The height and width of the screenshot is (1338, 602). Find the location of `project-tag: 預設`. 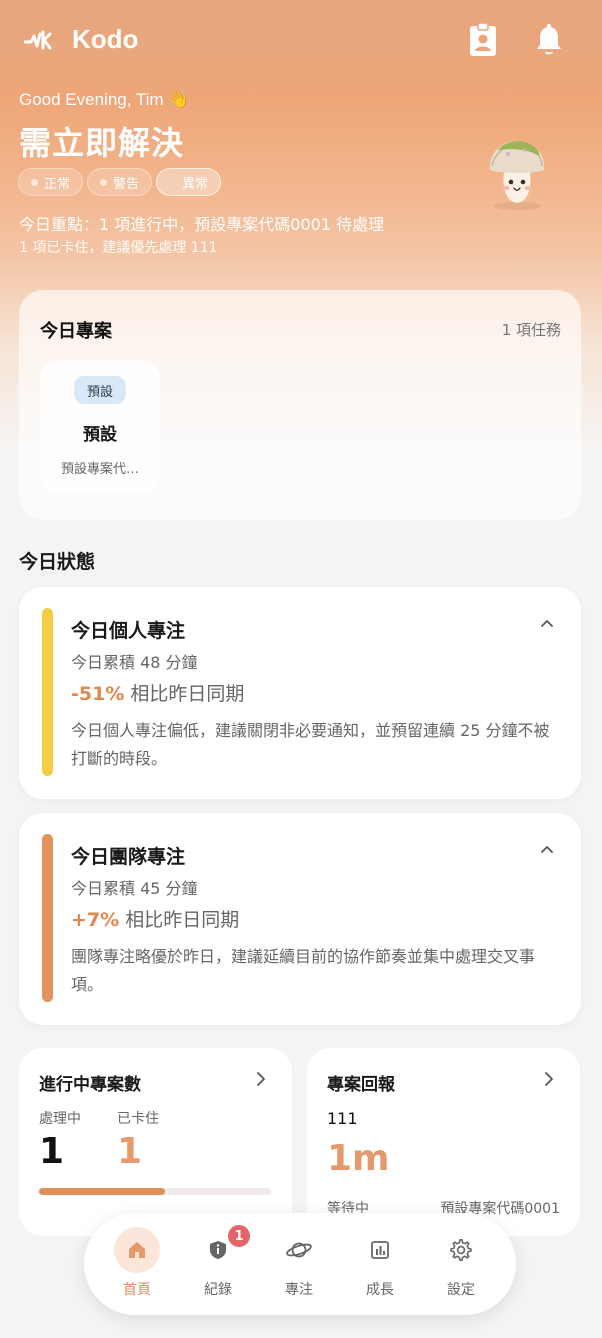

project-tag: 預設 is located at coordinates (100, 390).